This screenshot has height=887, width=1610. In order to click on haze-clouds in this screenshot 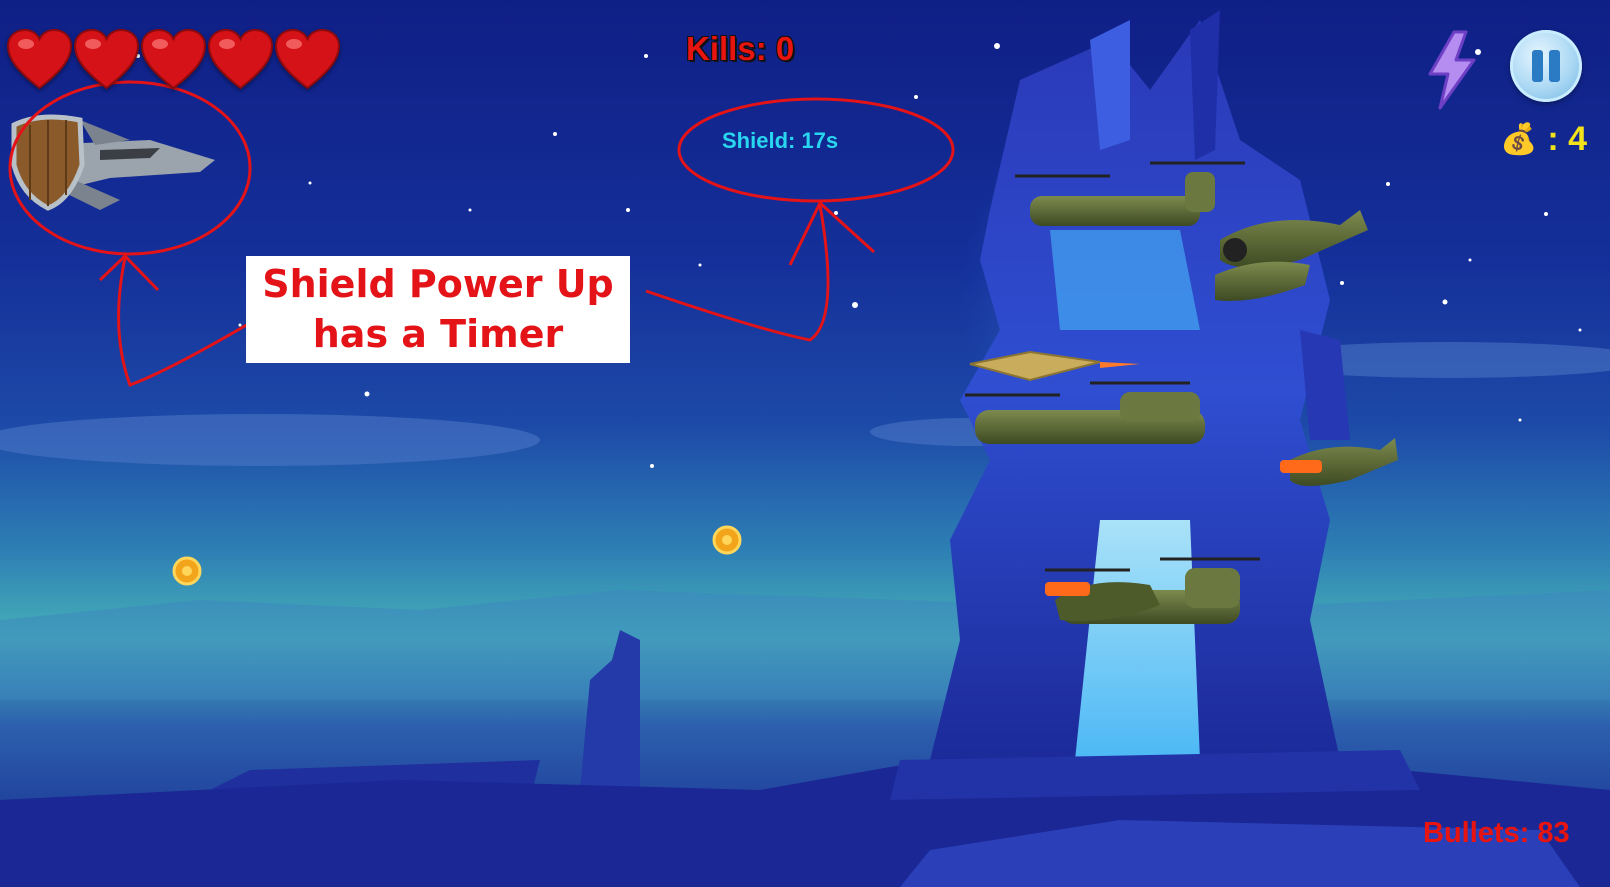, I will do `click(805, 404)`.